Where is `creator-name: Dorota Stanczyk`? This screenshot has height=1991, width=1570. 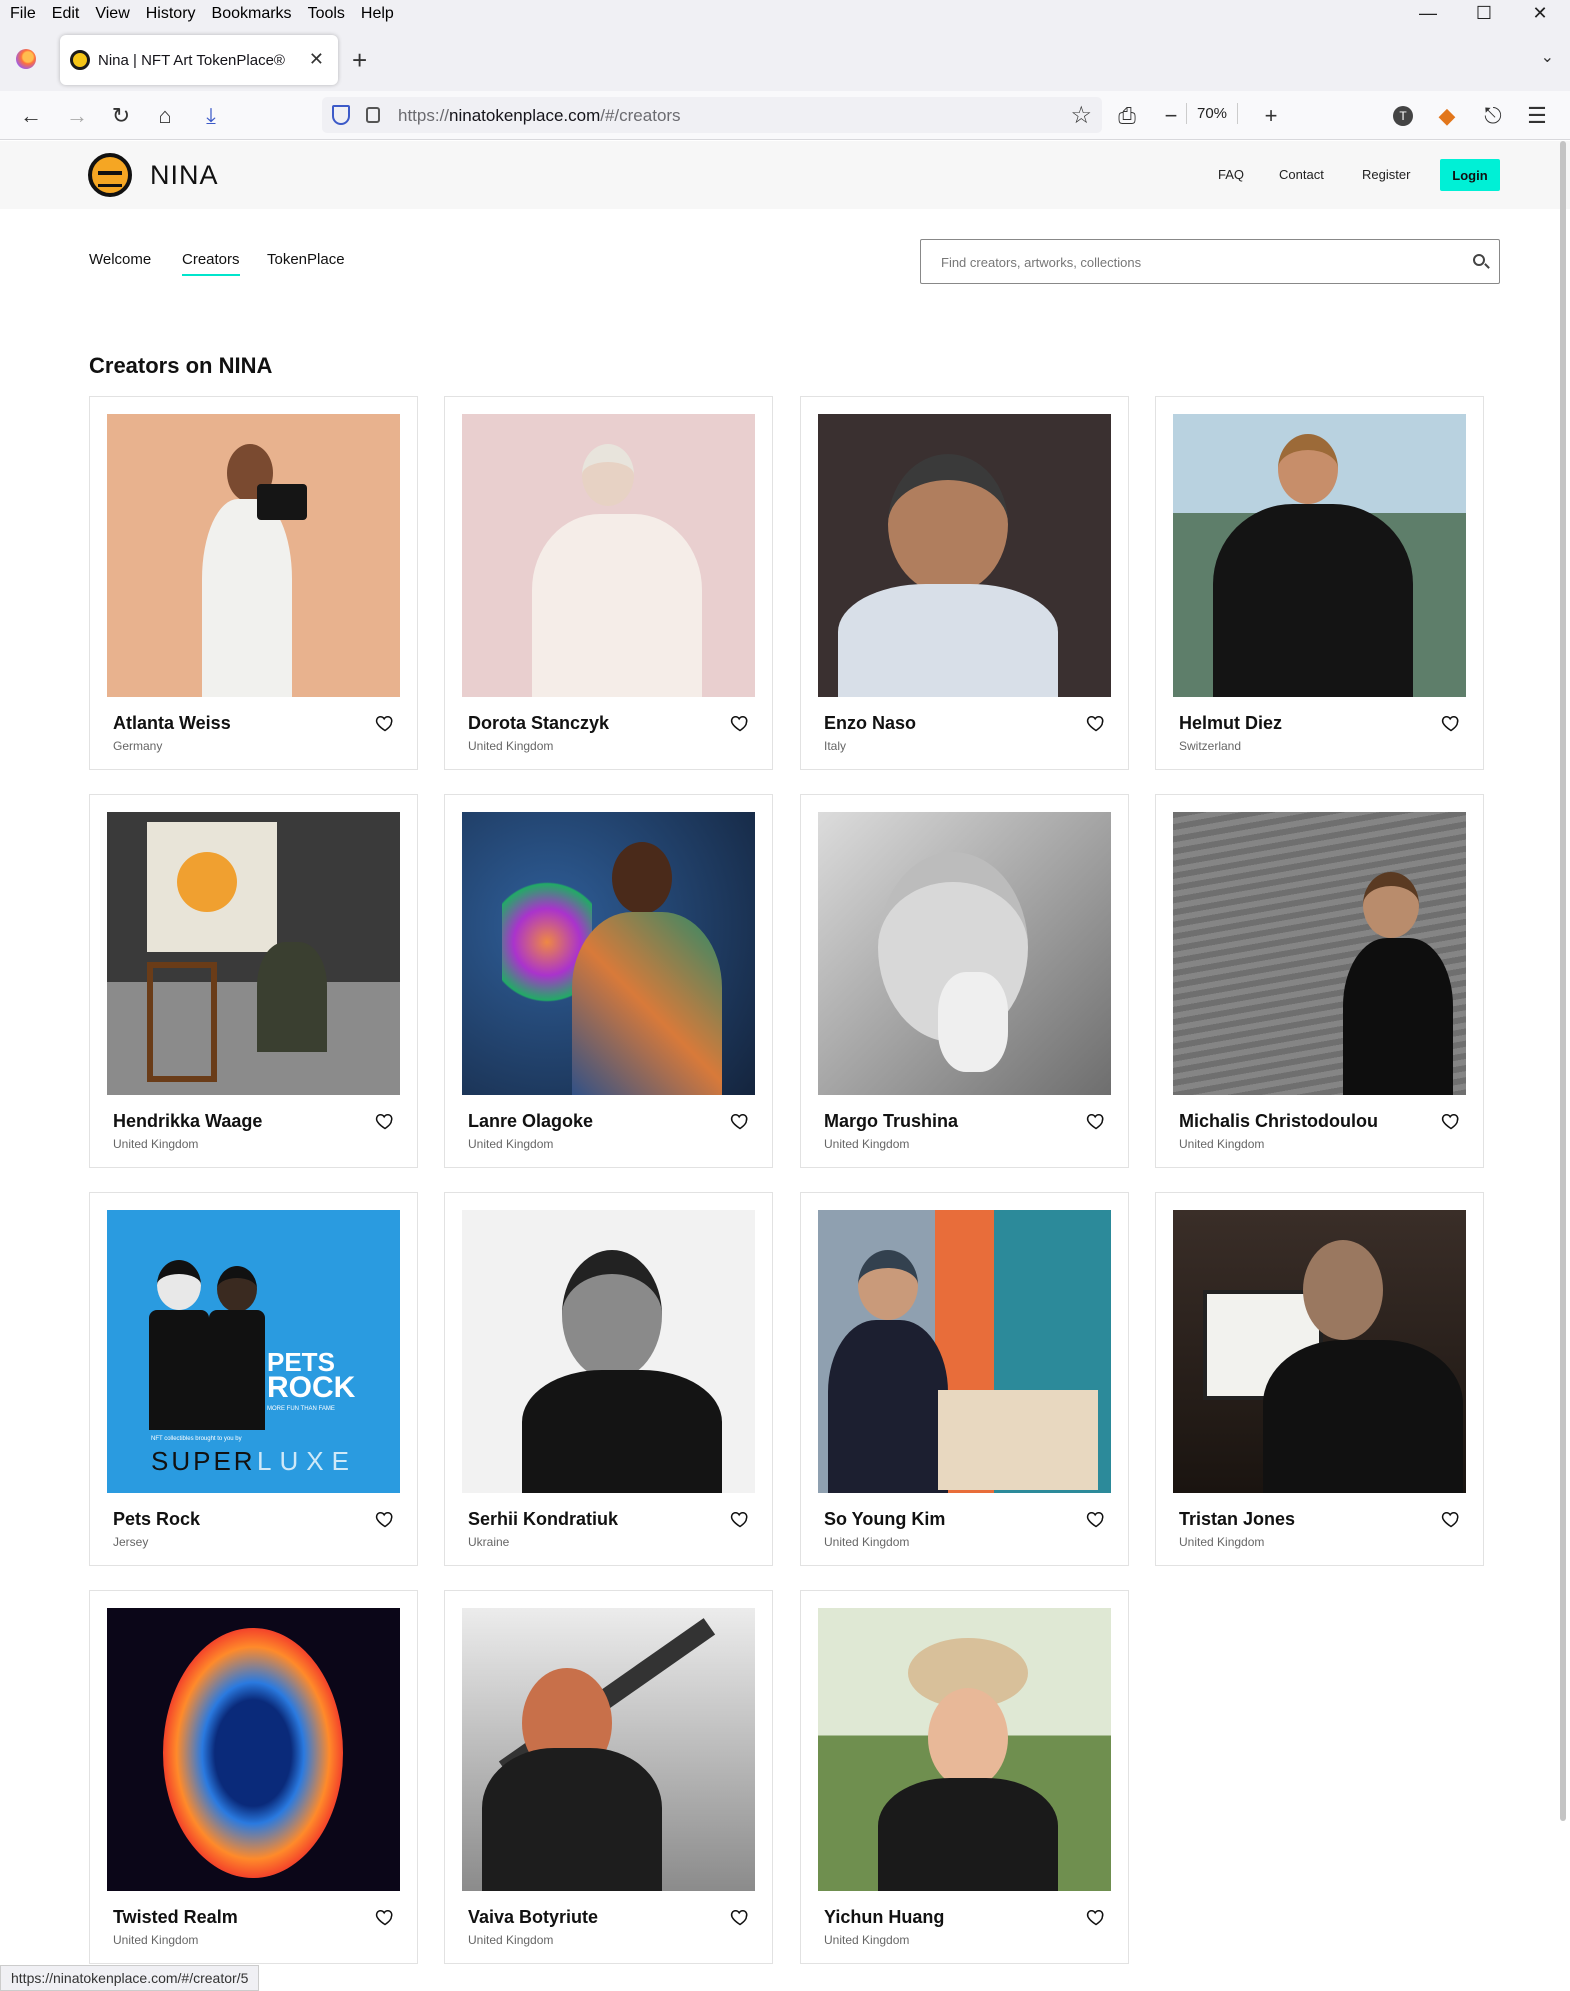
creator-name: Dorota Stanczyk is located at coordinates (538, 723).